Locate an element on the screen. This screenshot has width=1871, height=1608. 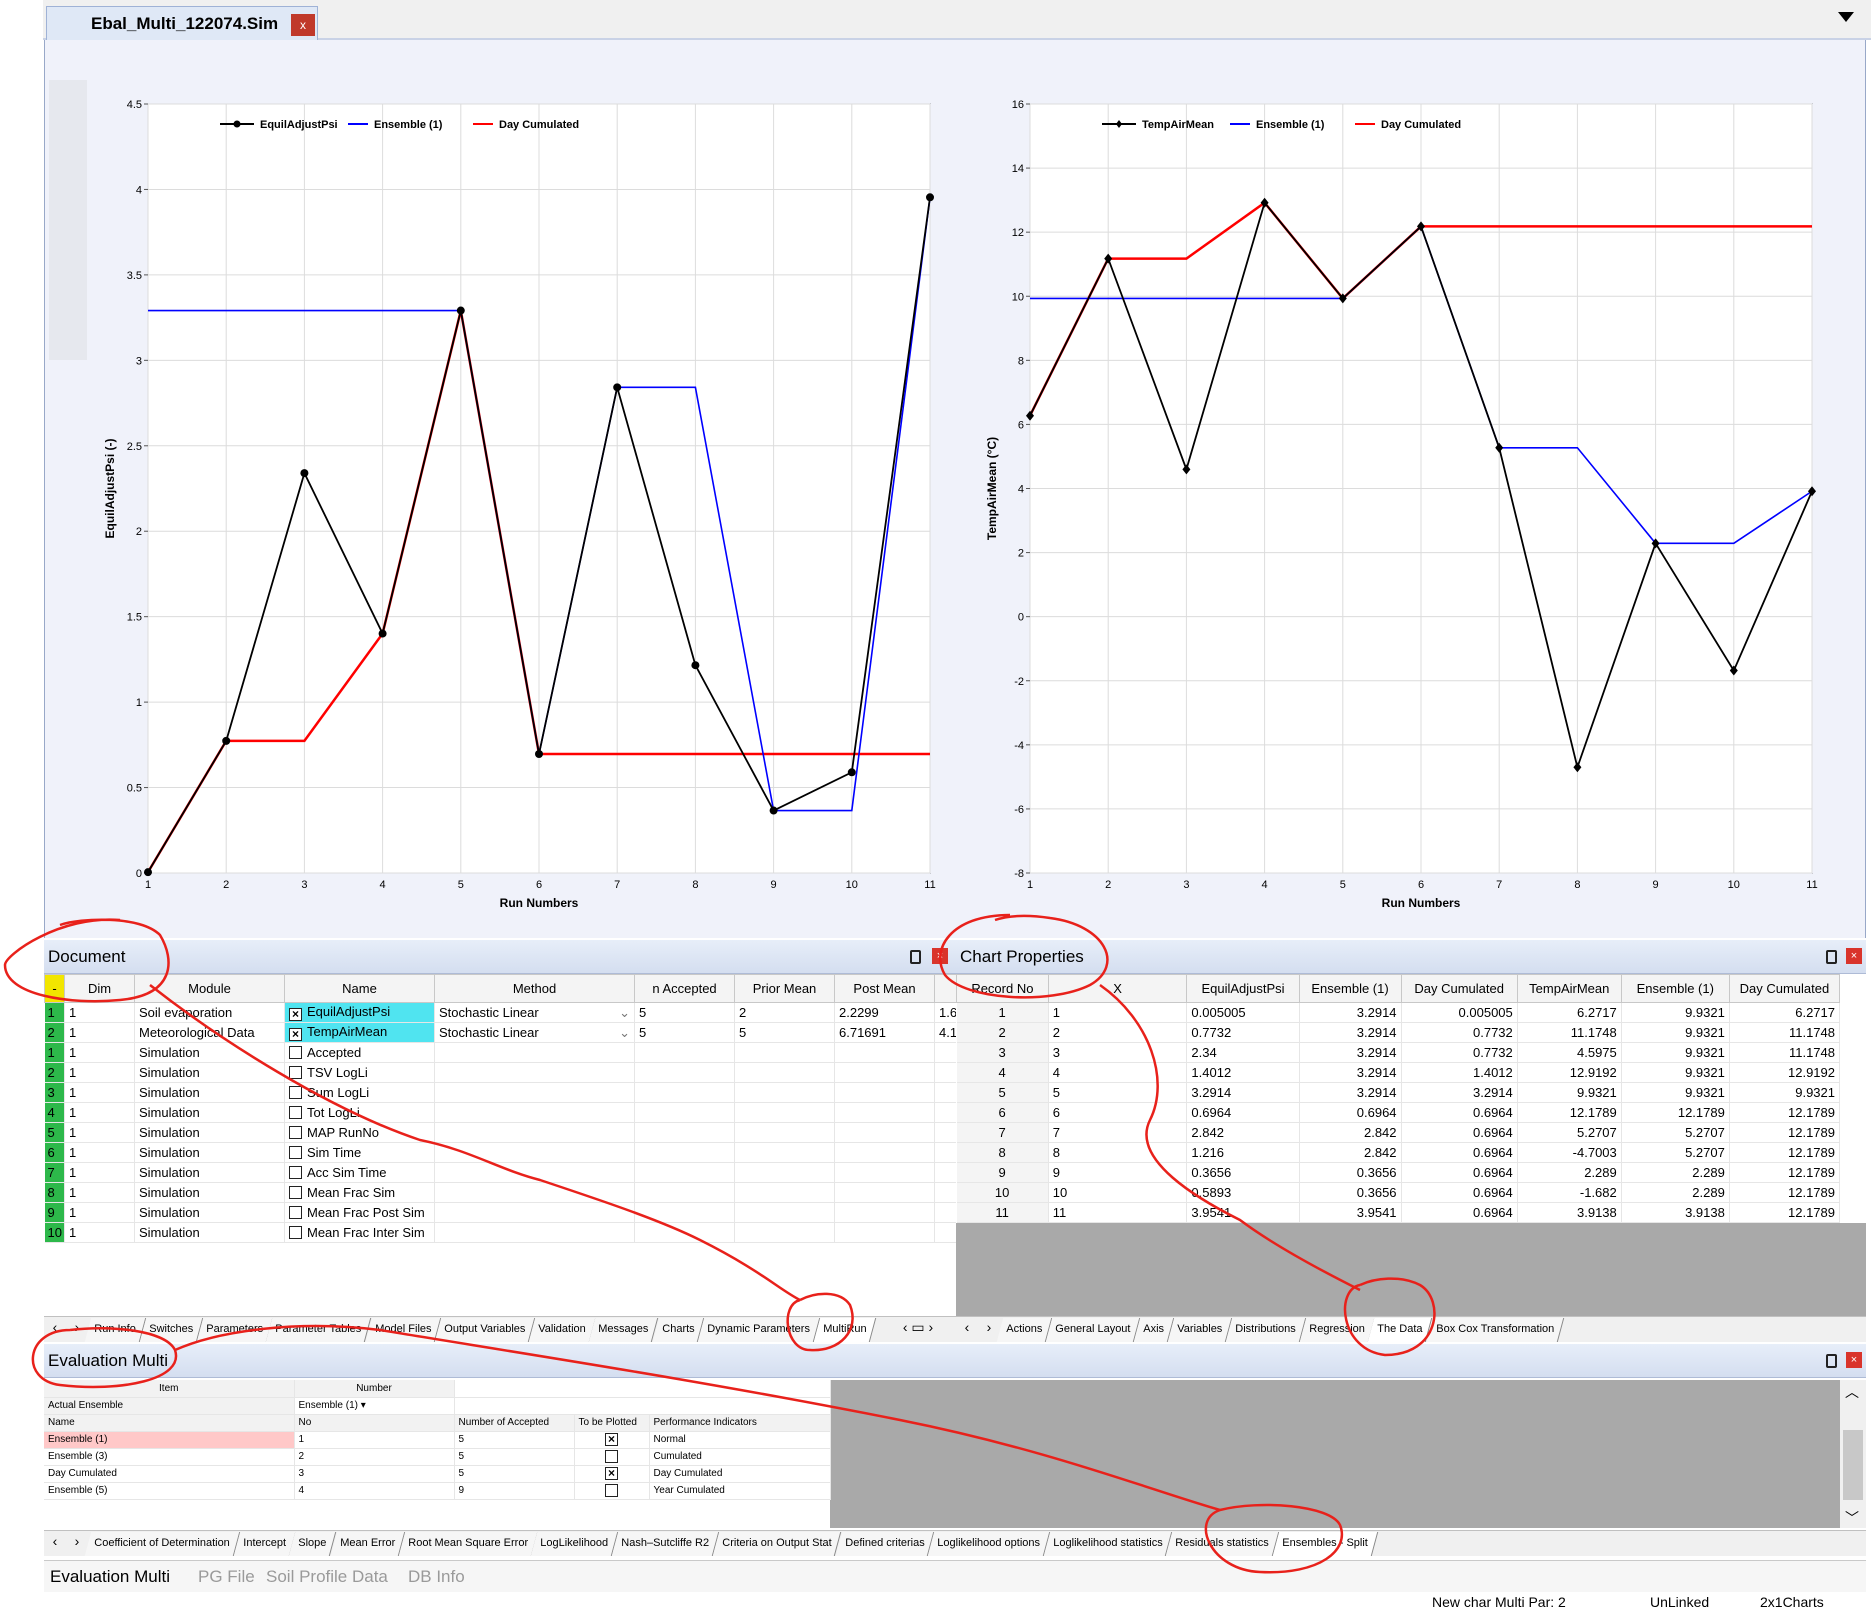
tab-ensembles-split: Ensembles - Split is located at coordinates (1325, 1544).